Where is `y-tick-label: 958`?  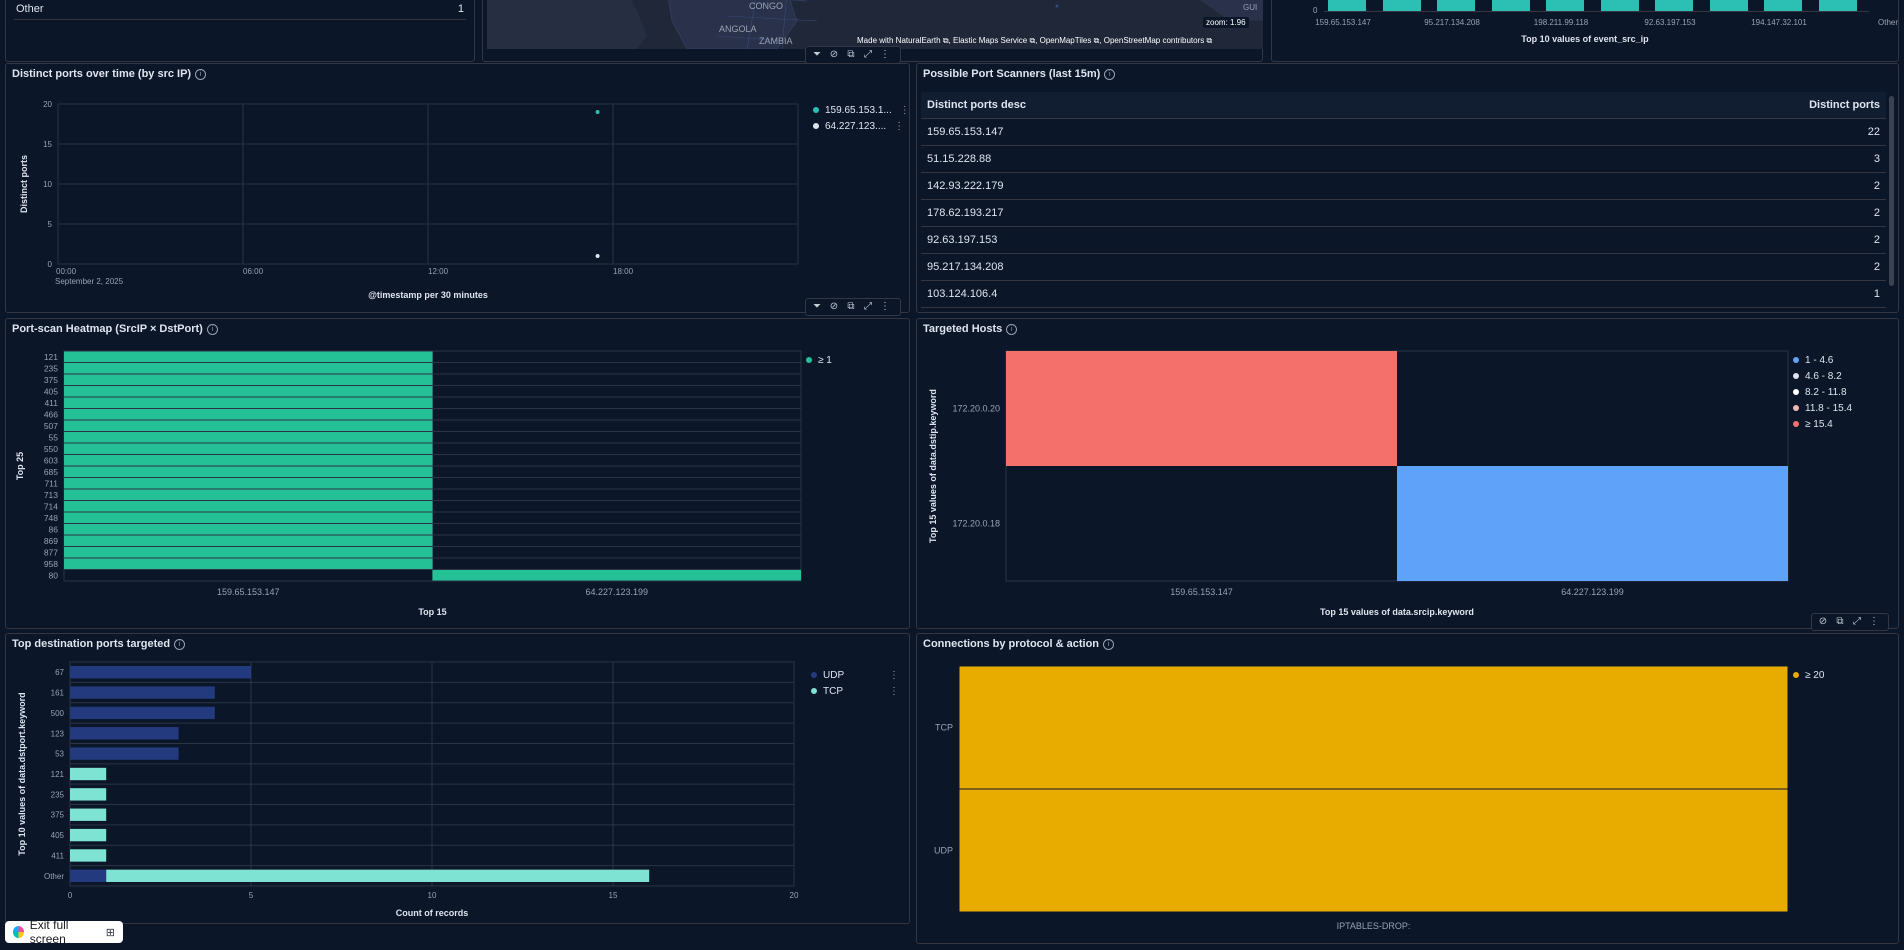
y-tick-label: 958 is located at coordinates (51, 564).